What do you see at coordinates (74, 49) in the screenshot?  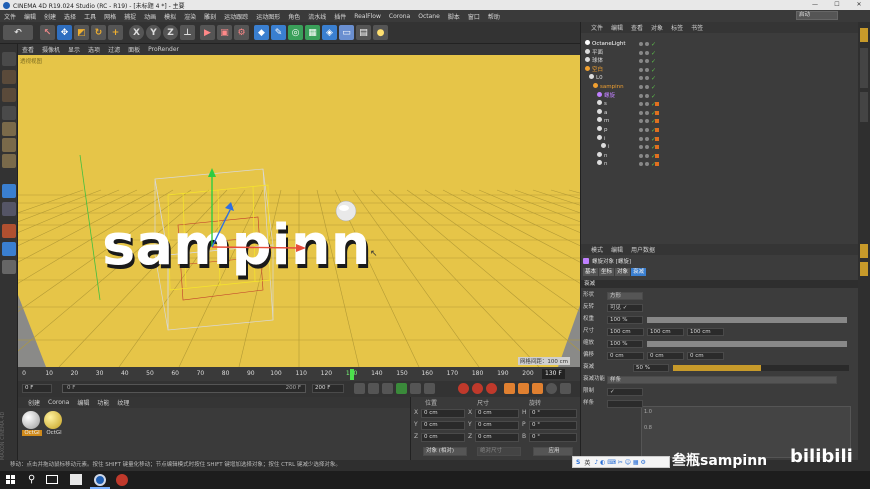 I see `viewport-menu-item: 显示` at bounding box center [74, 49].